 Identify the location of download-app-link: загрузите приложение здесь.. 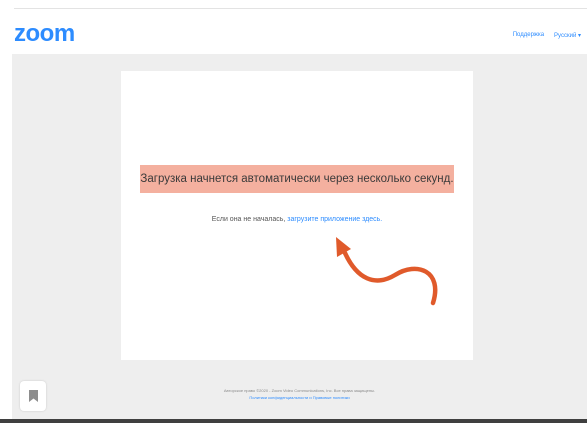
(334, 219).